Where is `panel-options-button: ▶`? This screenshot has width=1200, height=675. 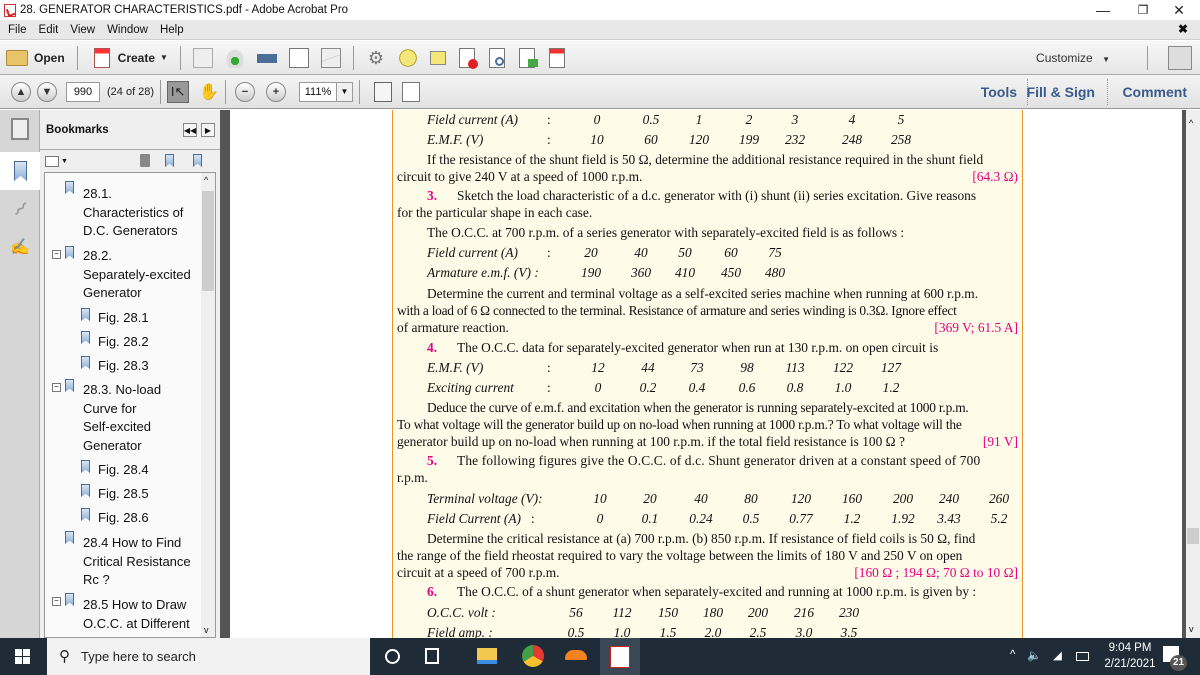 panel-options-button: ▶ is located at coordinates (208, 130).